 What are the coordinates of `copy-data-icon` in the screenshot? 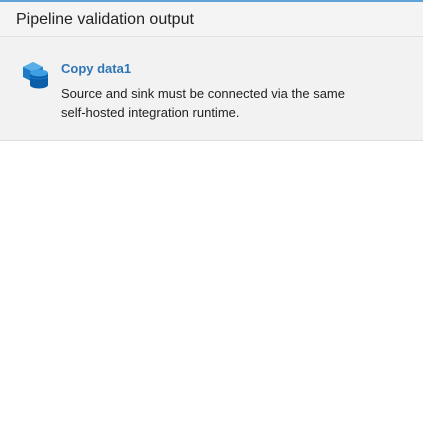 It's located at (36, 75).